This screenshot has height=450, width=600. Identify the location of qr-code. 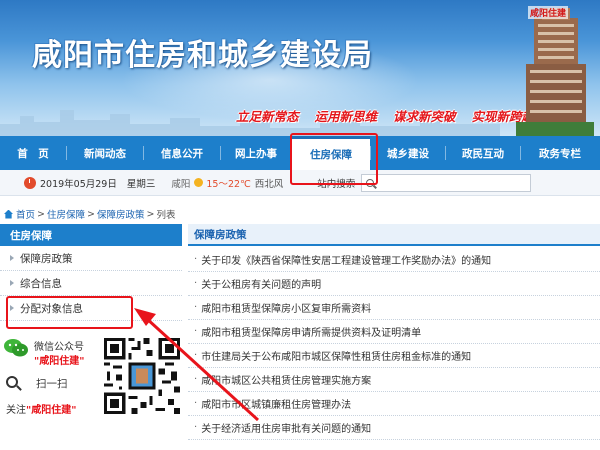
(142, 376).